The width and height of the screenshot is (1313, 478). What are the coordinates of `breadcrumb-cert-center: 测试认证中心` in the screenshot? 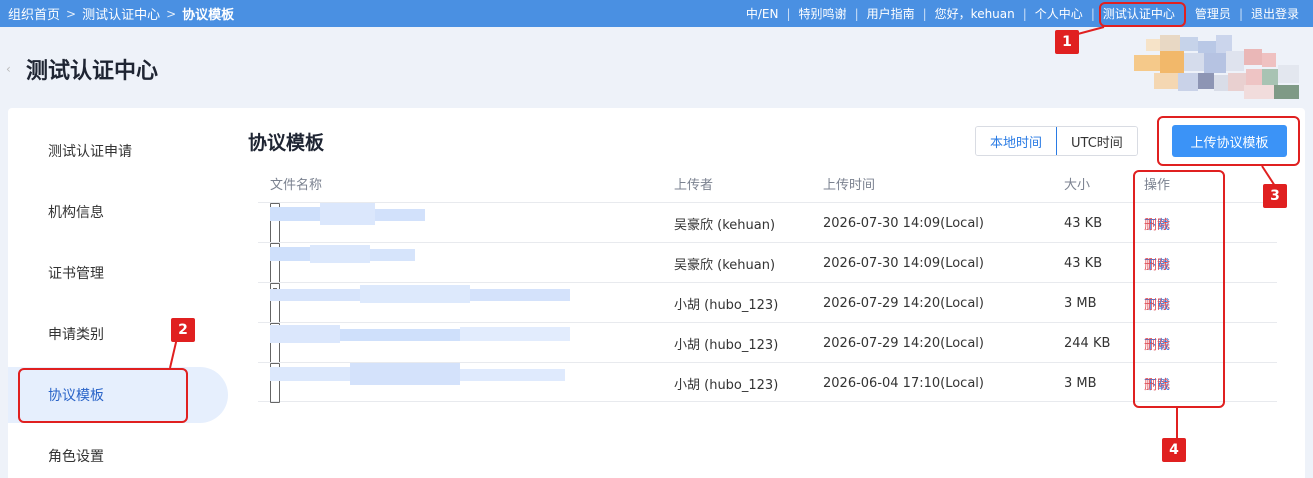 It's located at (121, 13).